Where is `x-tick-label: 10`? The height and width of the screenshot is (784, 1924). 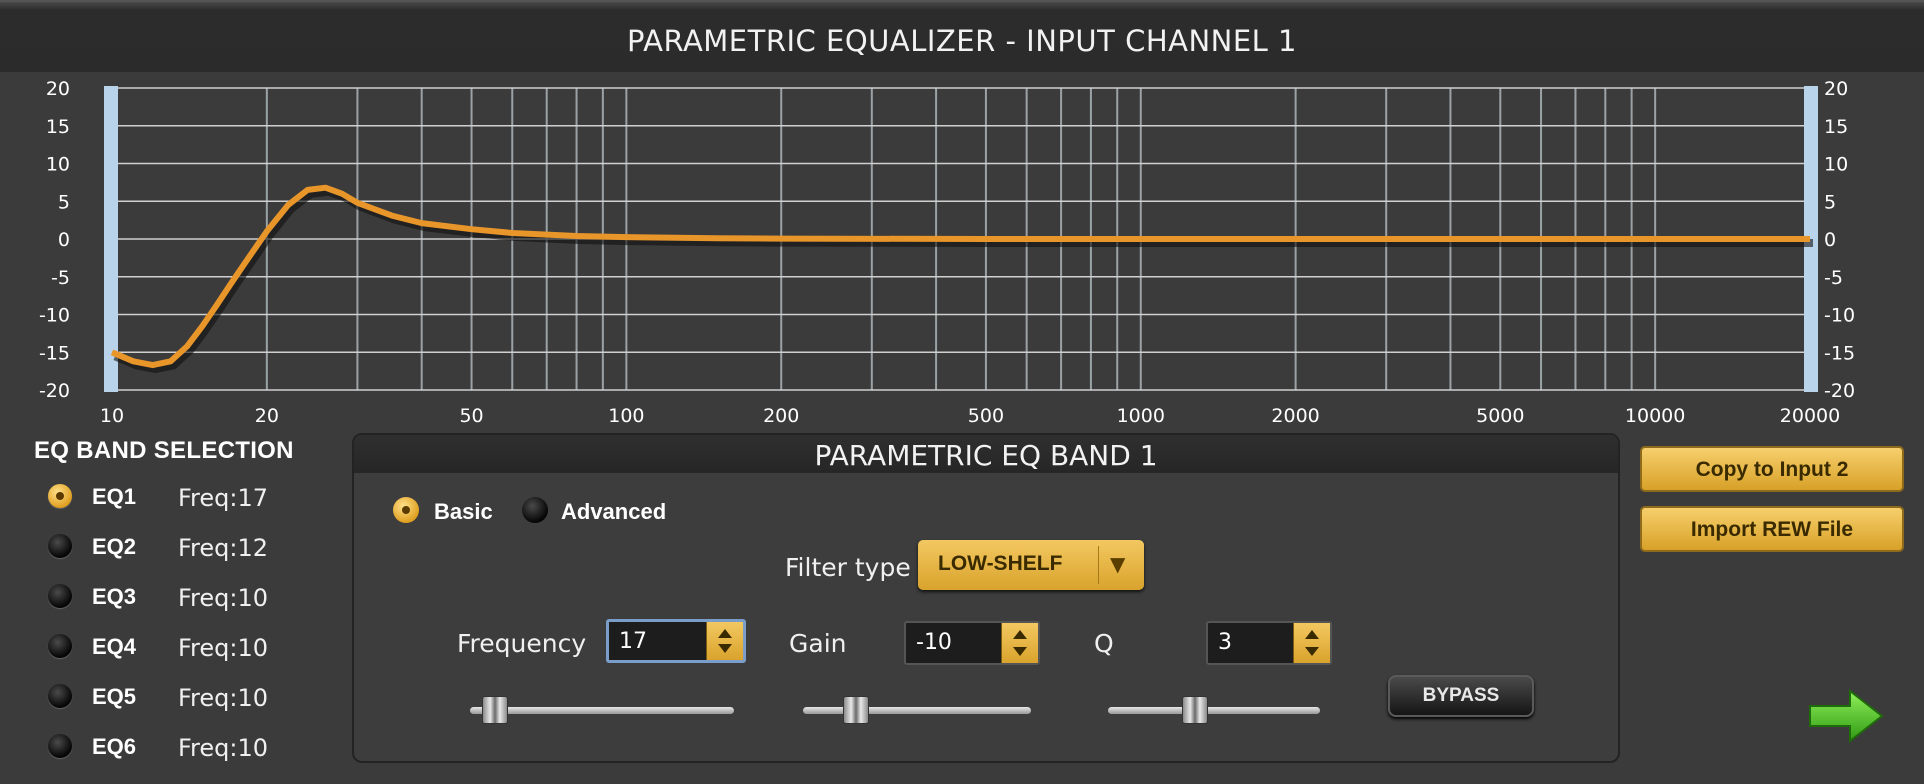
x-tick-label: 10 is located at coordinates (112, 416).